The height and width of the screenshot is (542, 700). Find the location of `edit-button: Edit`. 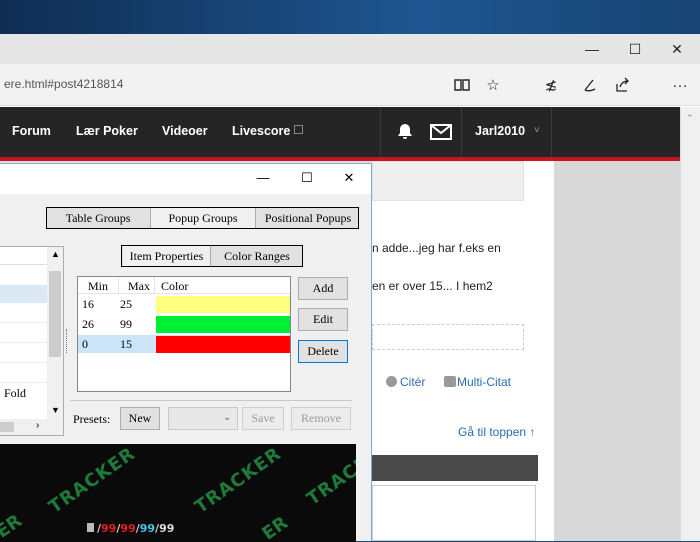

edit-button: Edit is located at coordinates (323, 319).